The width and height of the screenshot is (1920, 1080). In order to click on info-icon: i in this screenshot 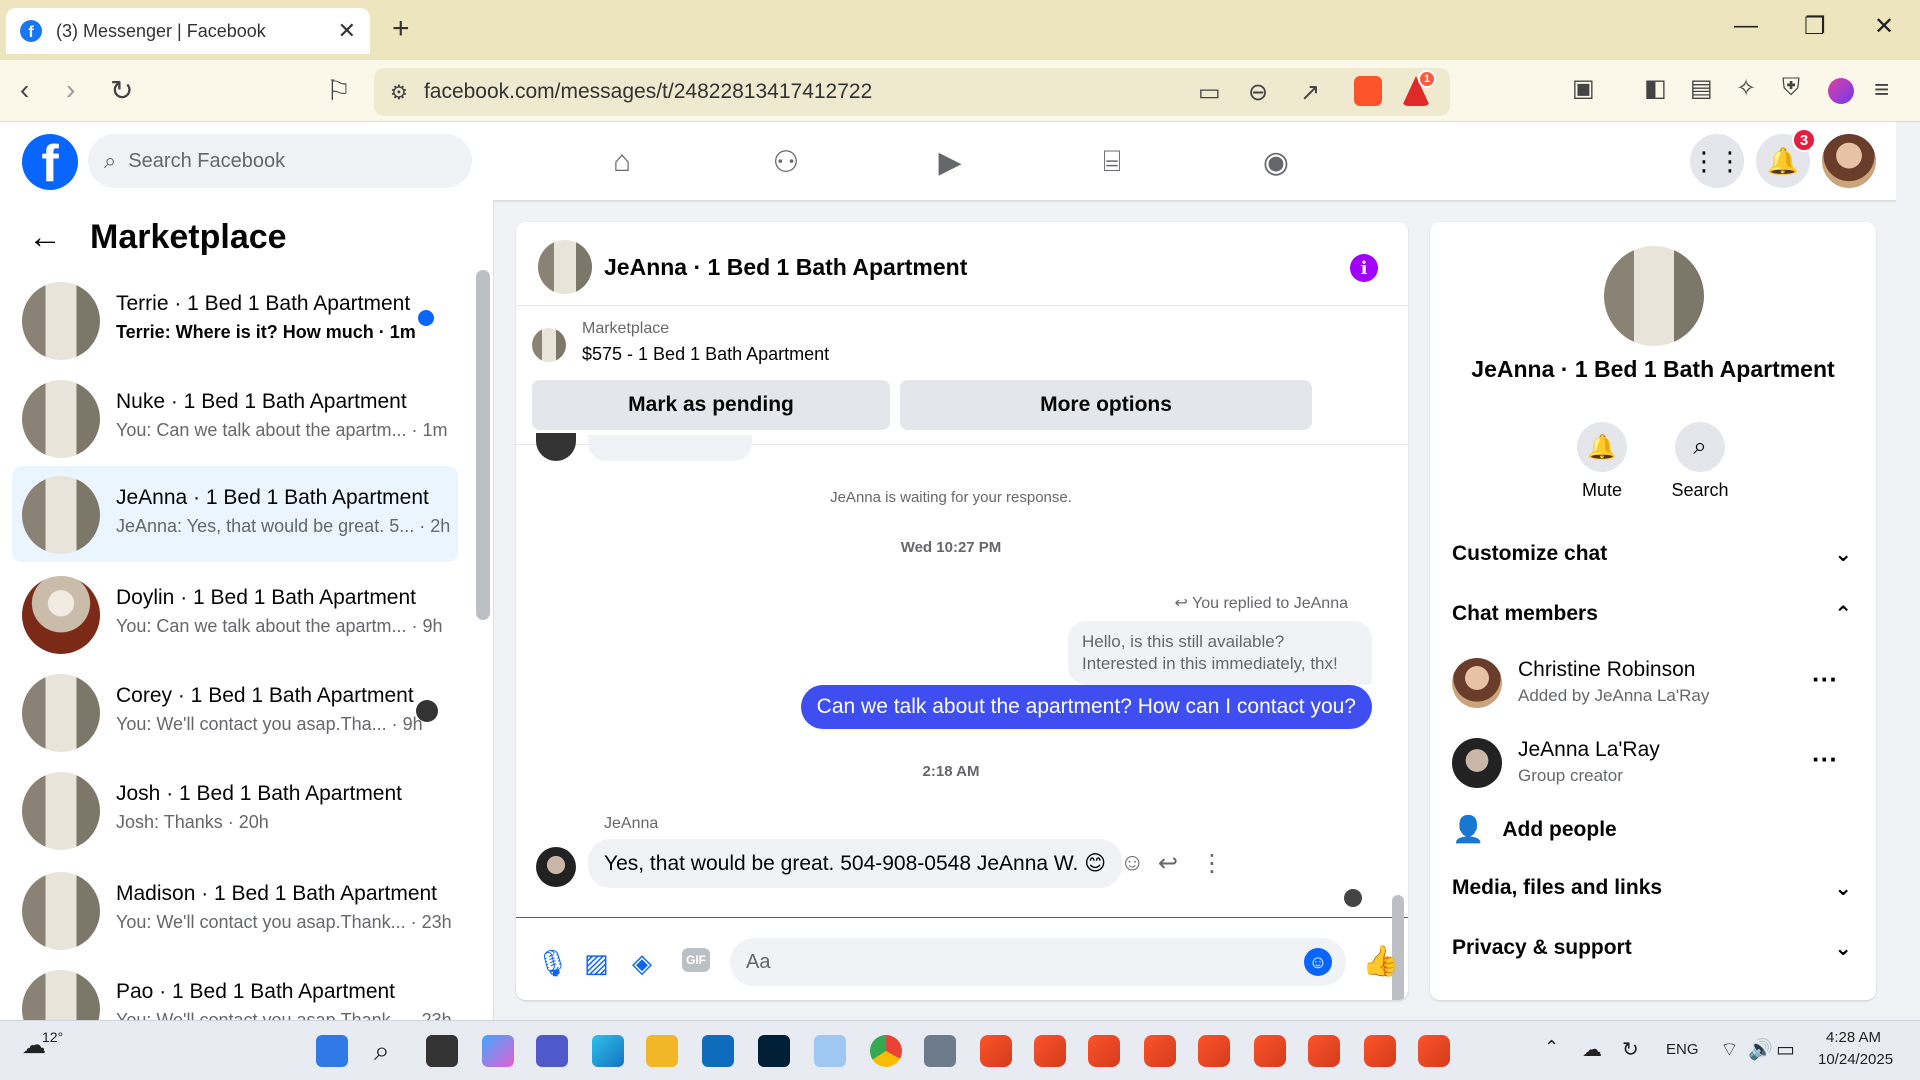, I will do `click(1364, 268)`.